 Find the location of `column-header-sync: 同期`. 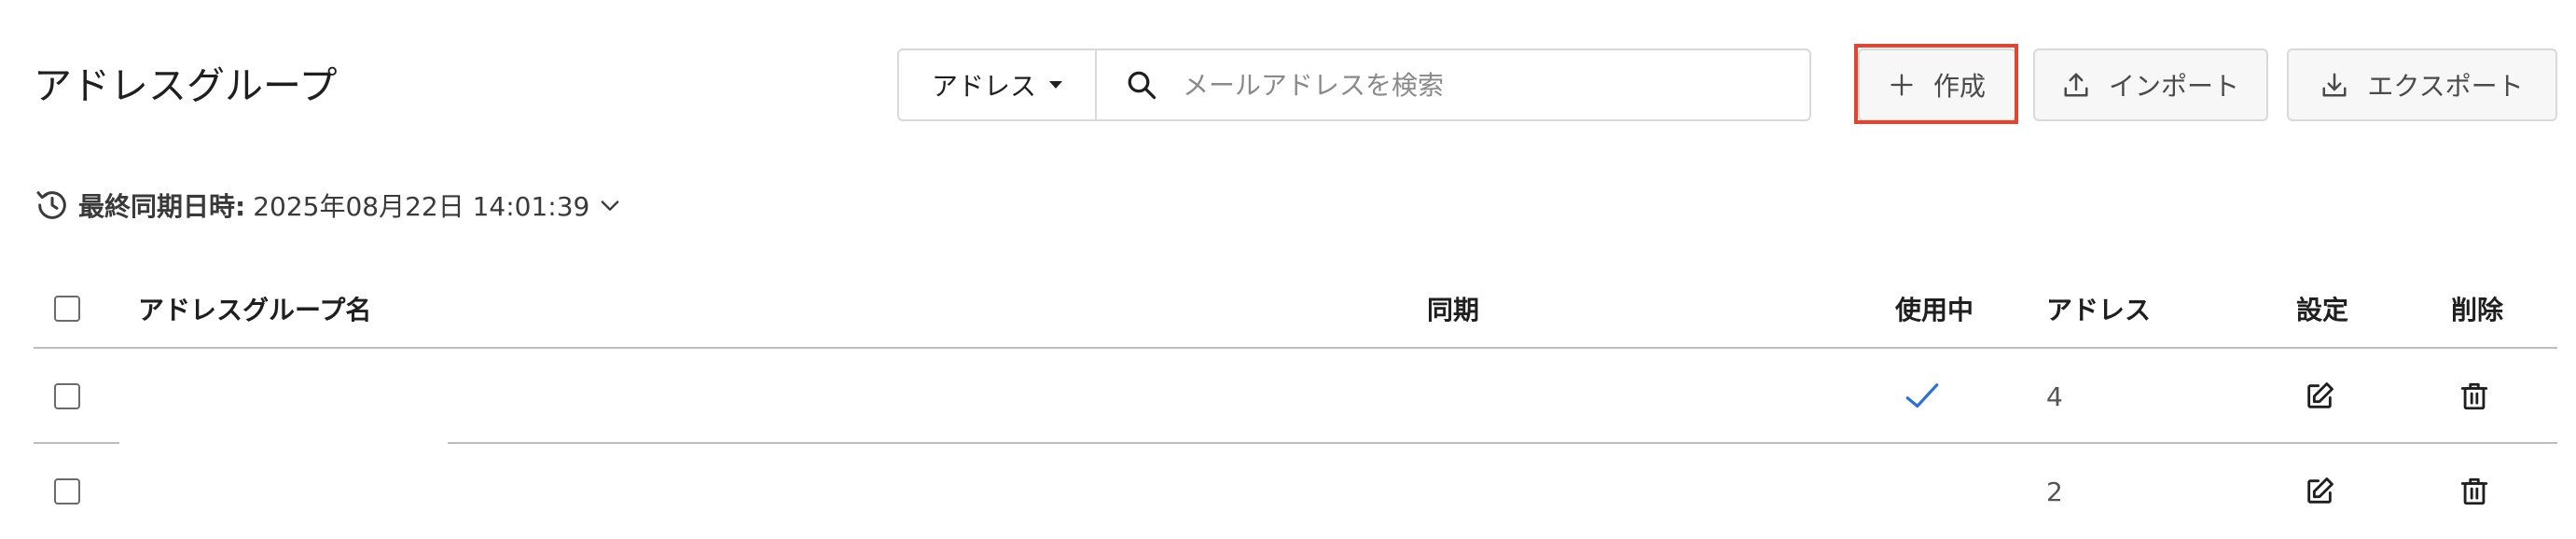

column-header-sync: 同期 is located at coordinates (1453, 308).